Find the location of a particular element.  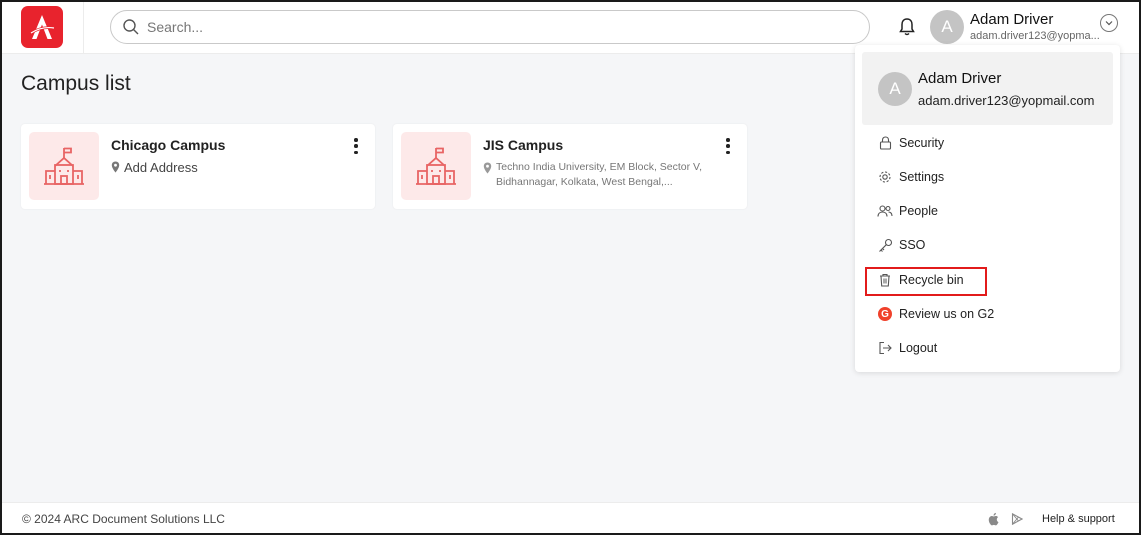

g2-logo-letter: G is located at coordinates (885, 314).